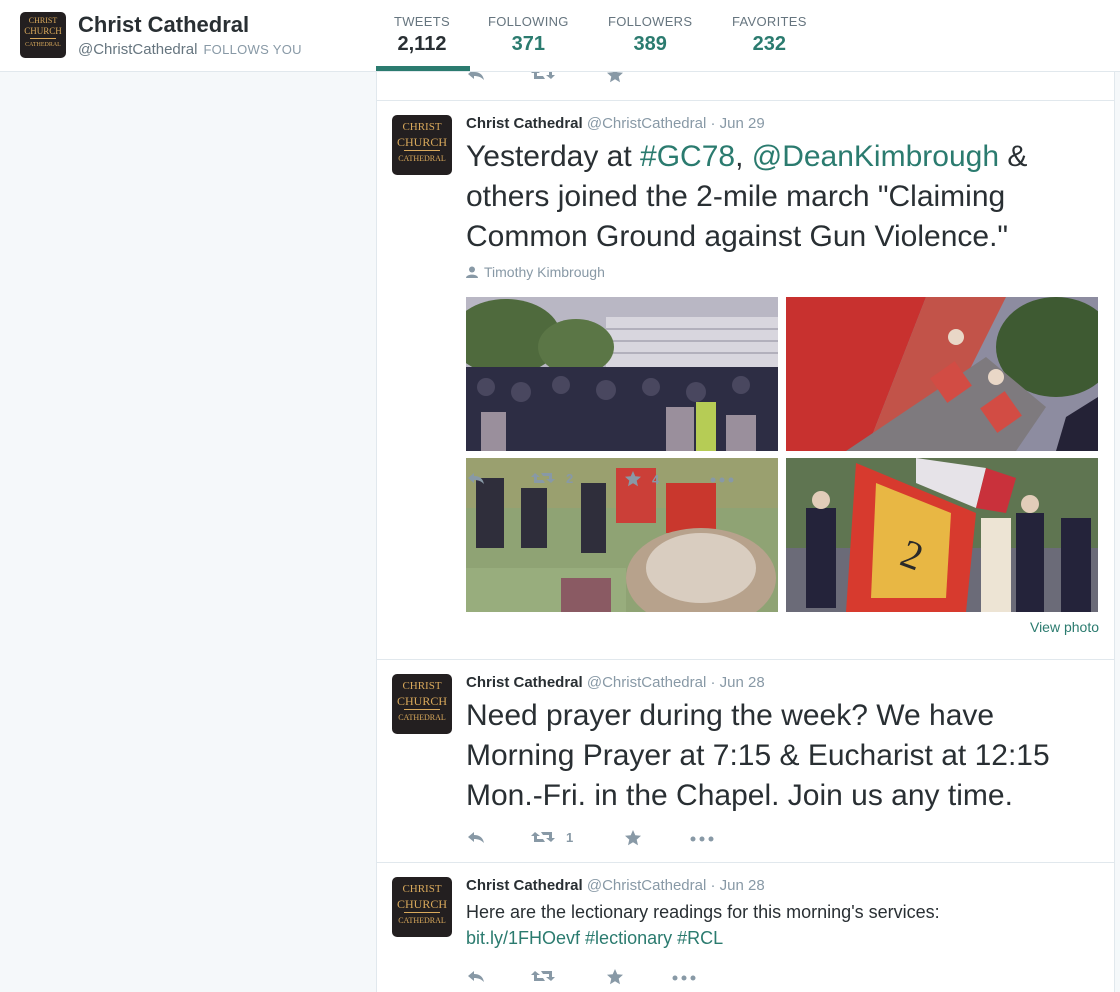 This screenshot has width=1120, height=992. What do you see at coordinates (875, 156) in the screenshot?
I see `mention-link: @DeanKimbrough` at bounding box center [875, 156].